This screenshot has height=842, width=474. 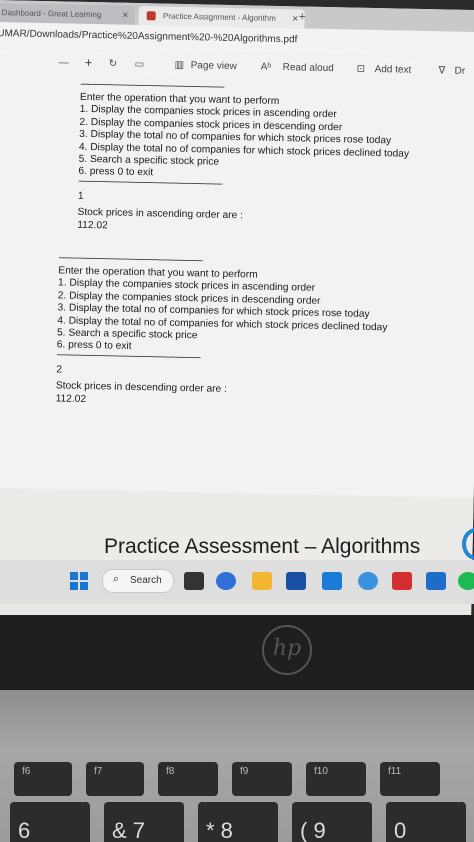 I want to click on key-9: ( 9, so click(x=332, y=822).